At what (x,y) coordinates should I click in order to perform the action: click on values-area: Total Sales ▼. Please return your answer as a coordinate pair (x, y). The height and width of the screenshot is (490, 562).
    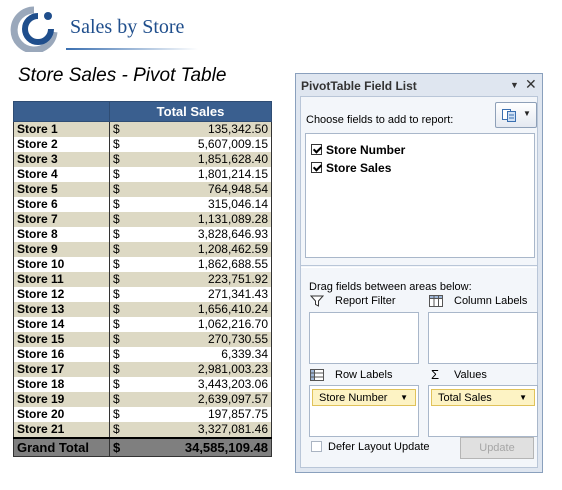
    Looking at the image, I should click on (483, 411).